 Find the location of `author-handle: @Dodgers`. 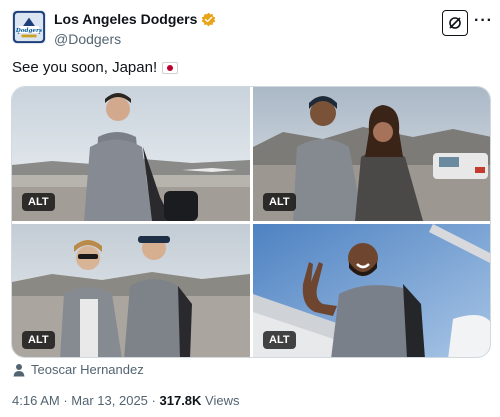

author-handle: @Dodgers is located at coordinates (135, 39).